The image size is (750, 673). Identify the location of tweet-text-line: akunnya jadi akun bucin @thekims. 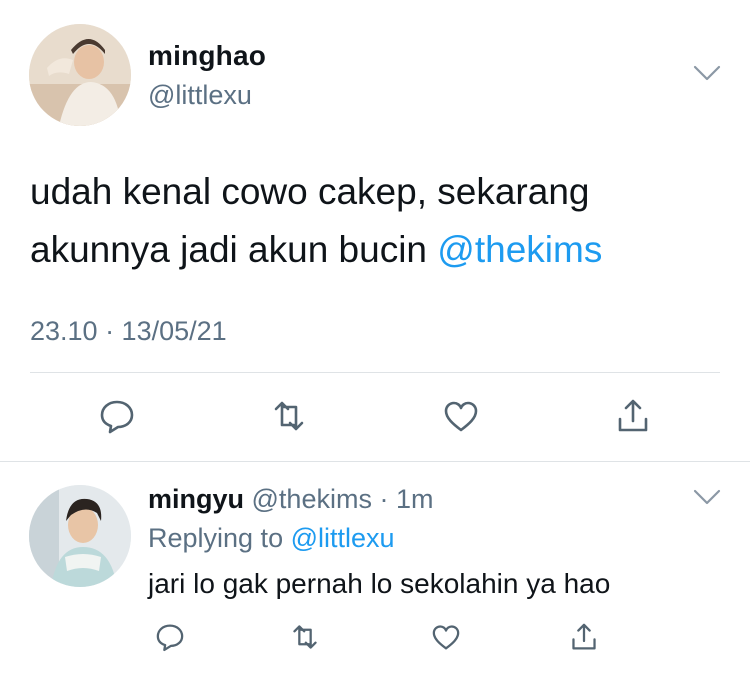
(375, 250).